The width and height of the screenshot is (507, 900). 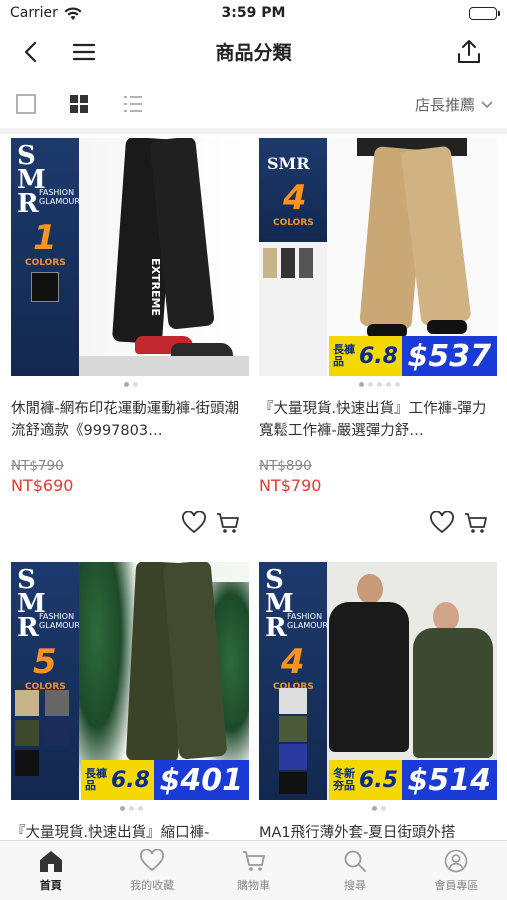 I want to click on list-view-icon, so click(x=133, y=104).